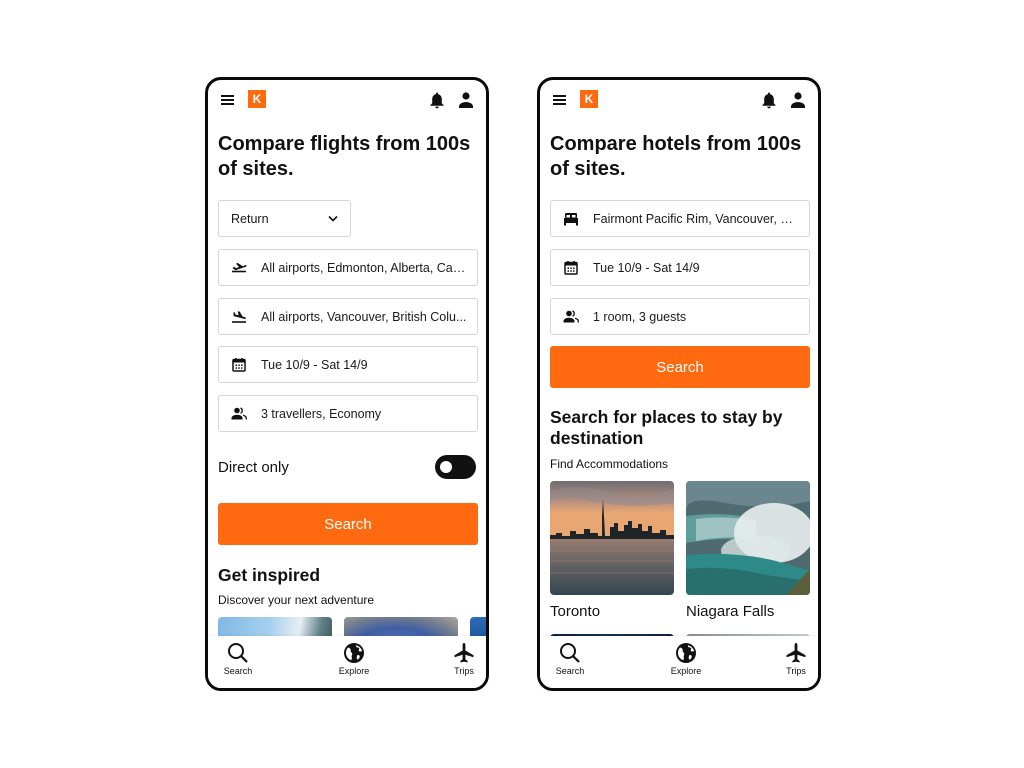 This screenshot has height=768, width=1024. I want to click on trip-type-value: Return, so click(250, 218).